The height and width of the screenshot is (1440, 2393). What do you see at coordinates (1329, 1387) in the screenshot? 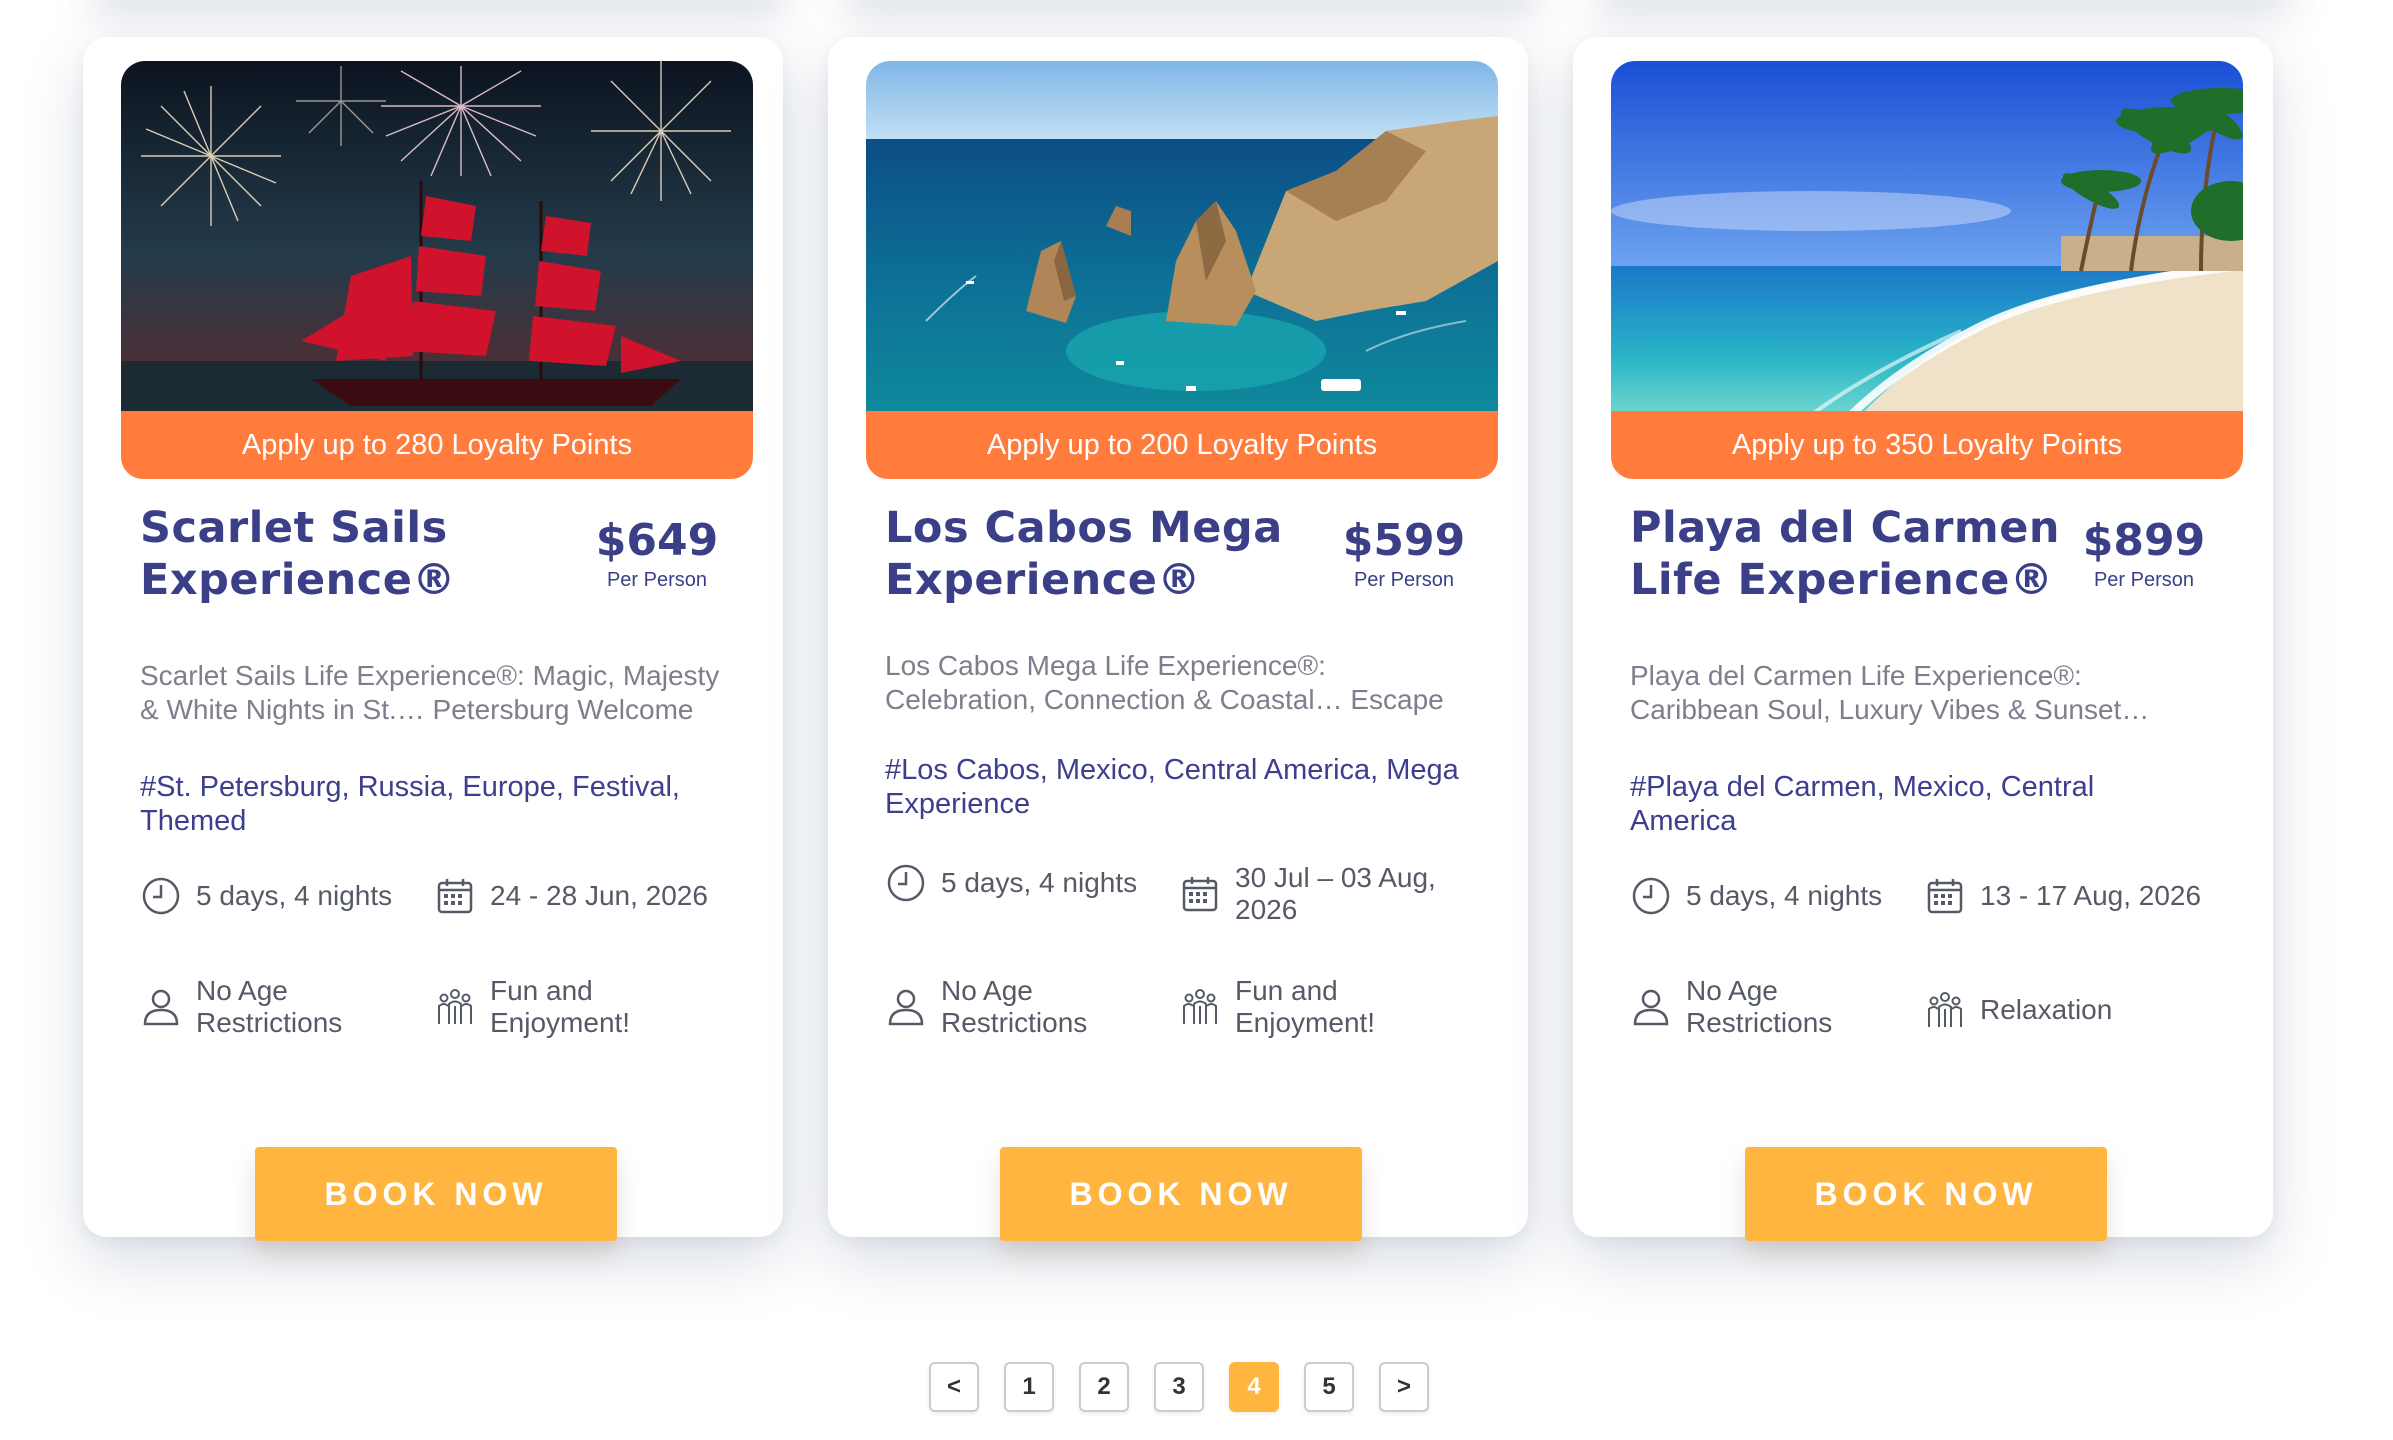
I see `pagination-page-5: 5` at bounding box center [1329, 1387].